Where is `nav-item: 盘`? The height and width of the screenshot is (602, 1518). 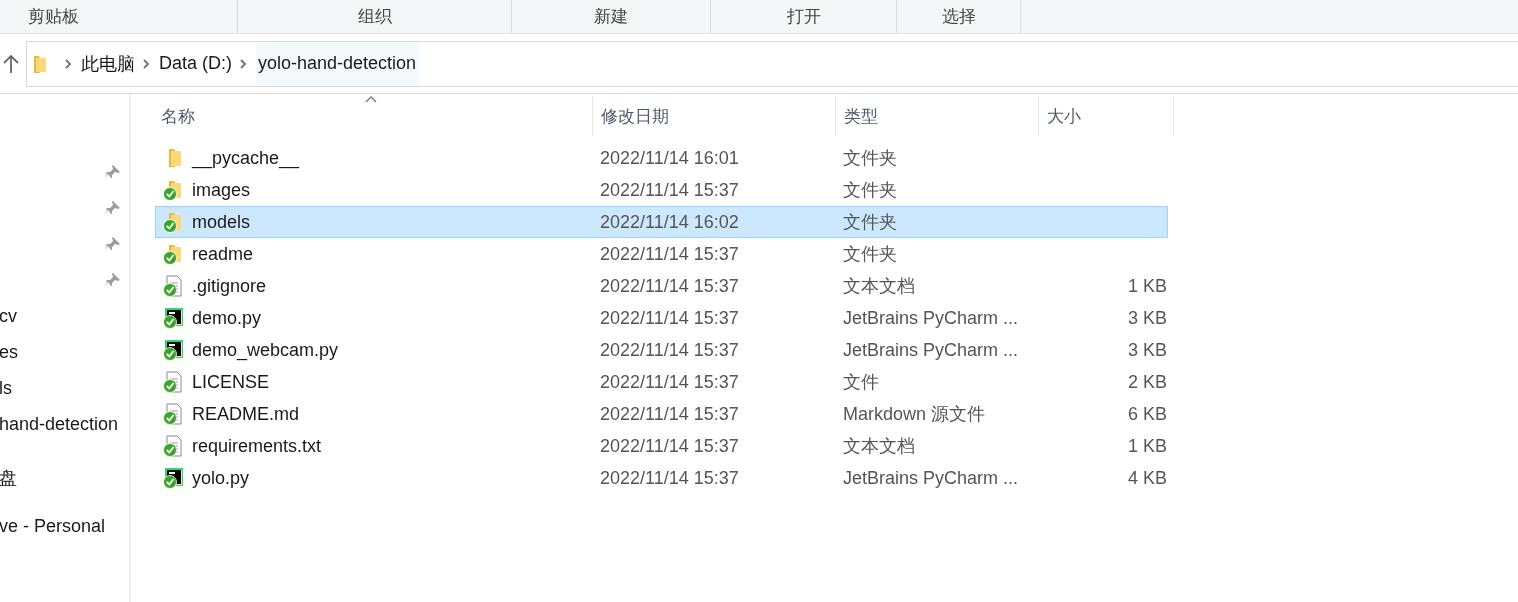 nav-item: 盘 is located at coordinates (8, 478).